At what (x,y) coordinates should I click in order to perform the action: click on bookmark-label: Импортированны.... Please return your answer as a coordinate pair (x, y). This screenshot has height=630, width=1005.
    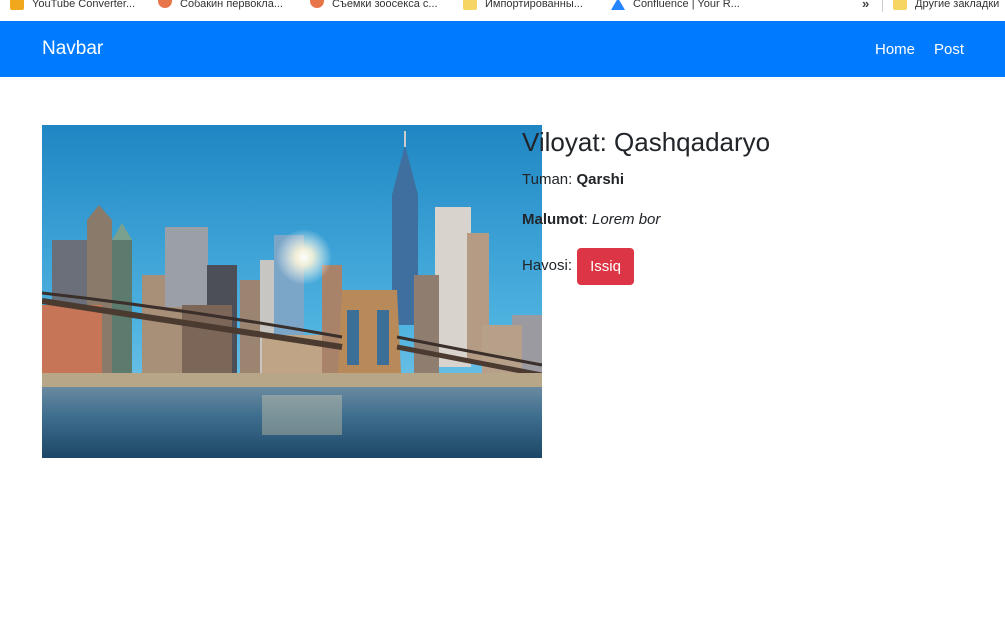
    Looking at the image, I should click on (534, 5).